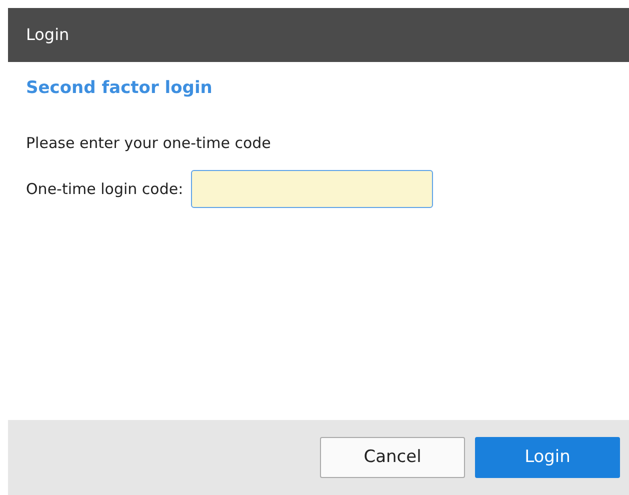 Image resolution: width=629 pixels, height=495 pixels. What do you see at coordinates (312, 189) in the screenshot?
I see `code-field` at bounding box center [312, 189].